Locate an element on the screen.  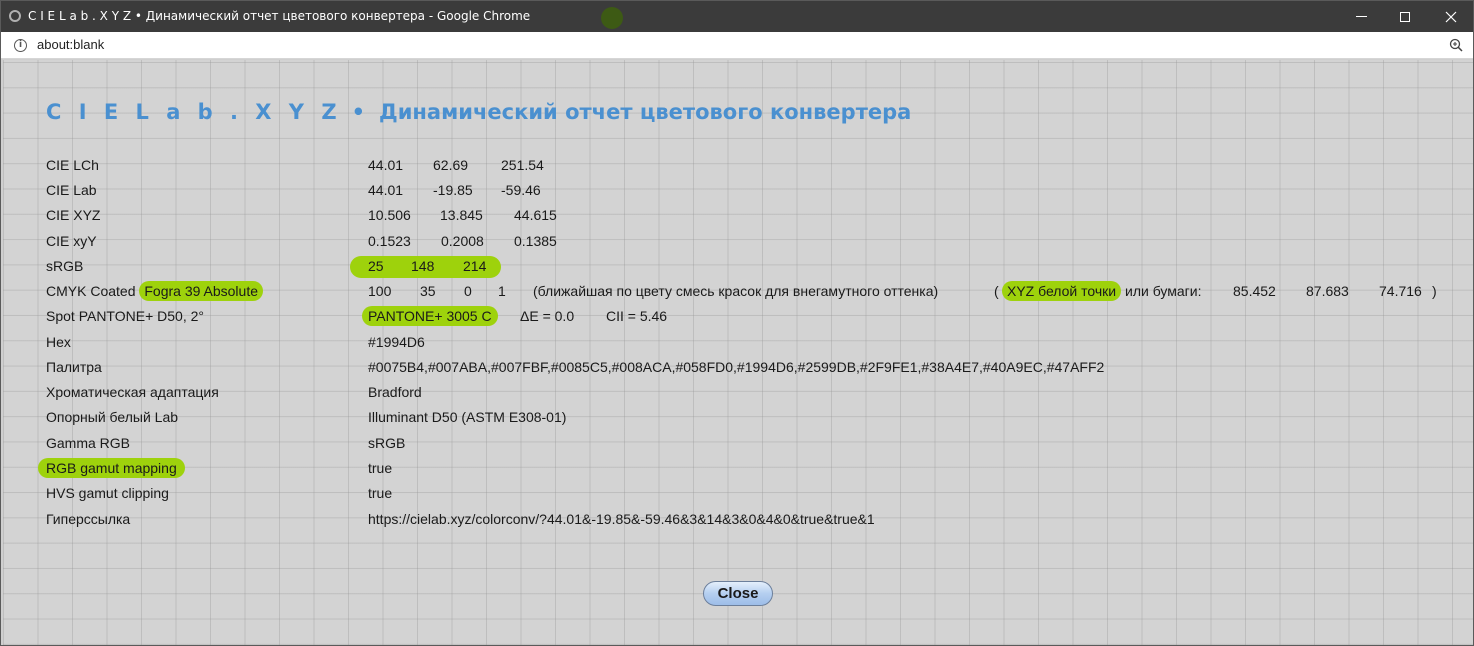
xyz-x: 10.506 is located at coordinates (389, 215).